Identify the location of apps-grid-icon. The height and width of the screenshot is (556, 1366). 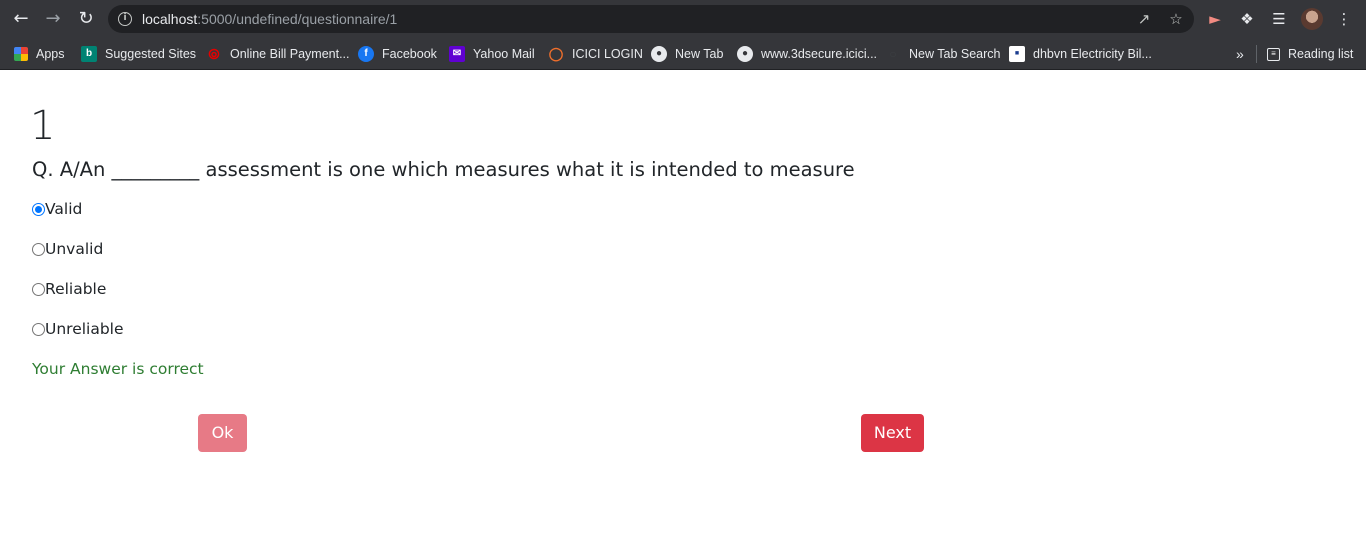
(21, 54).